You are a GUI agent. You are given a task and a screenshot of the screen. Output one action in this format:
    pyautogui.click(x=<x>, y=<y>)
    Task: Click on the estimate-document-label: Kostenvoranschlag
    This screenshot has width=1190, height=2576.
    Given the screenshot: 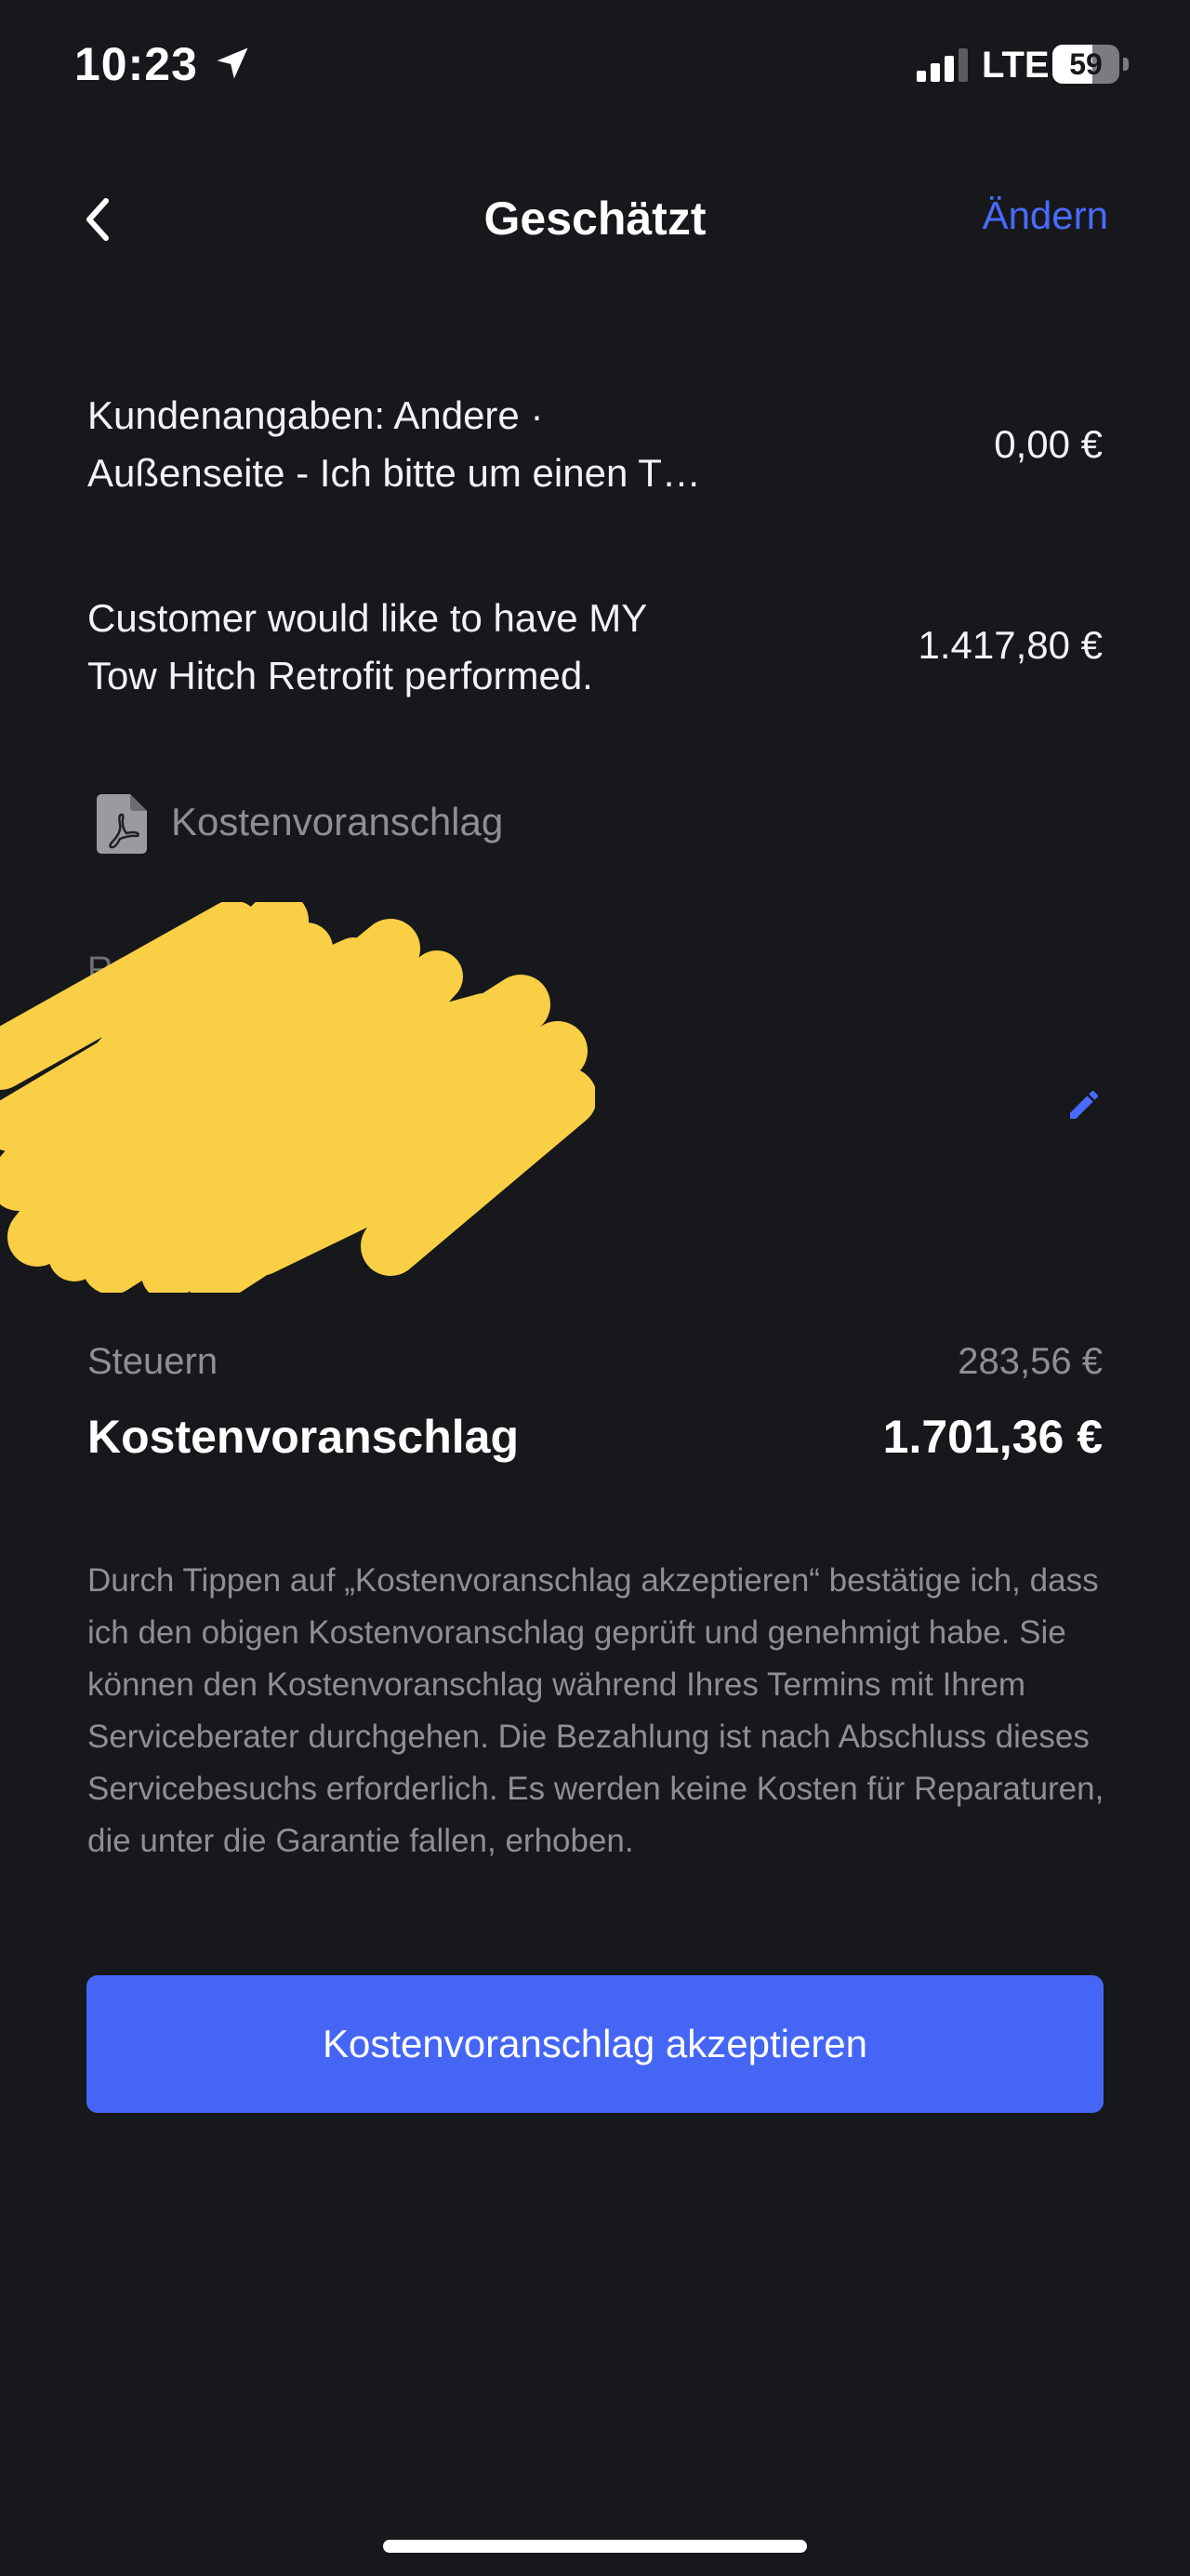 What is the action you would take?
    pyautogui.click(x=337, y=821)
    